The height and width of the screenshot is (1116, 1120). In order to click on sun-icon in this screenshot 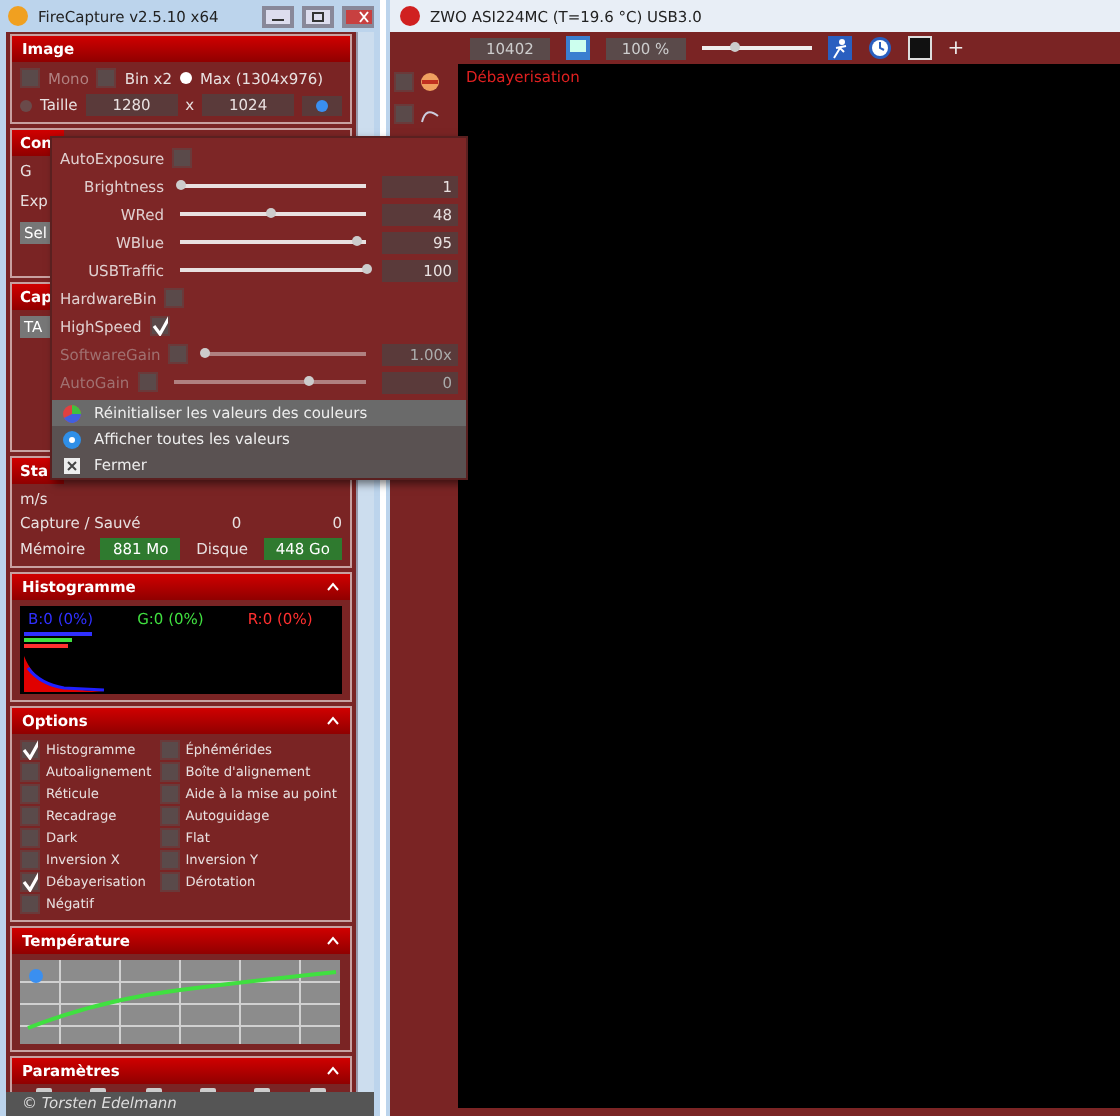, I will do `click(18, 16)`.